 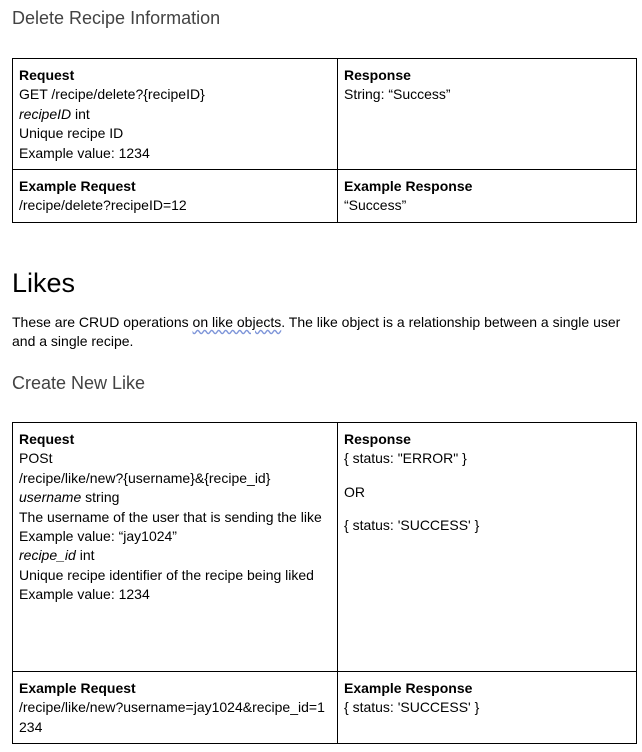 What do you see at coordinates (487, 707) in the screenshot?
I see `example-response-cell: Example Response { status: 'SUCCESS' }` at bounding box center [487, 707].